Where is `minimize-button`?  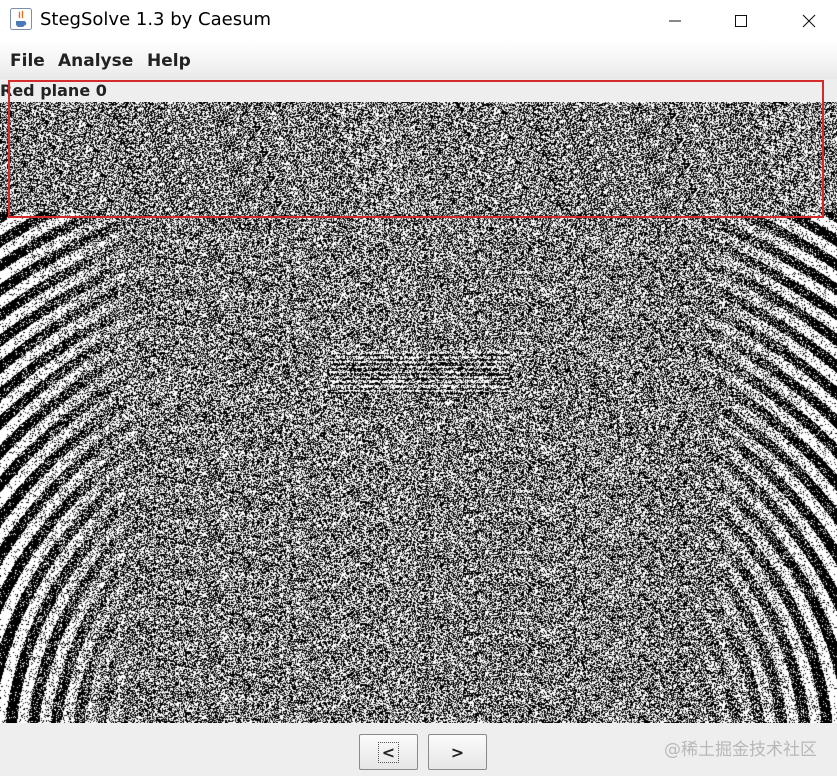 minimize-button is located at coordinates (675, 20).